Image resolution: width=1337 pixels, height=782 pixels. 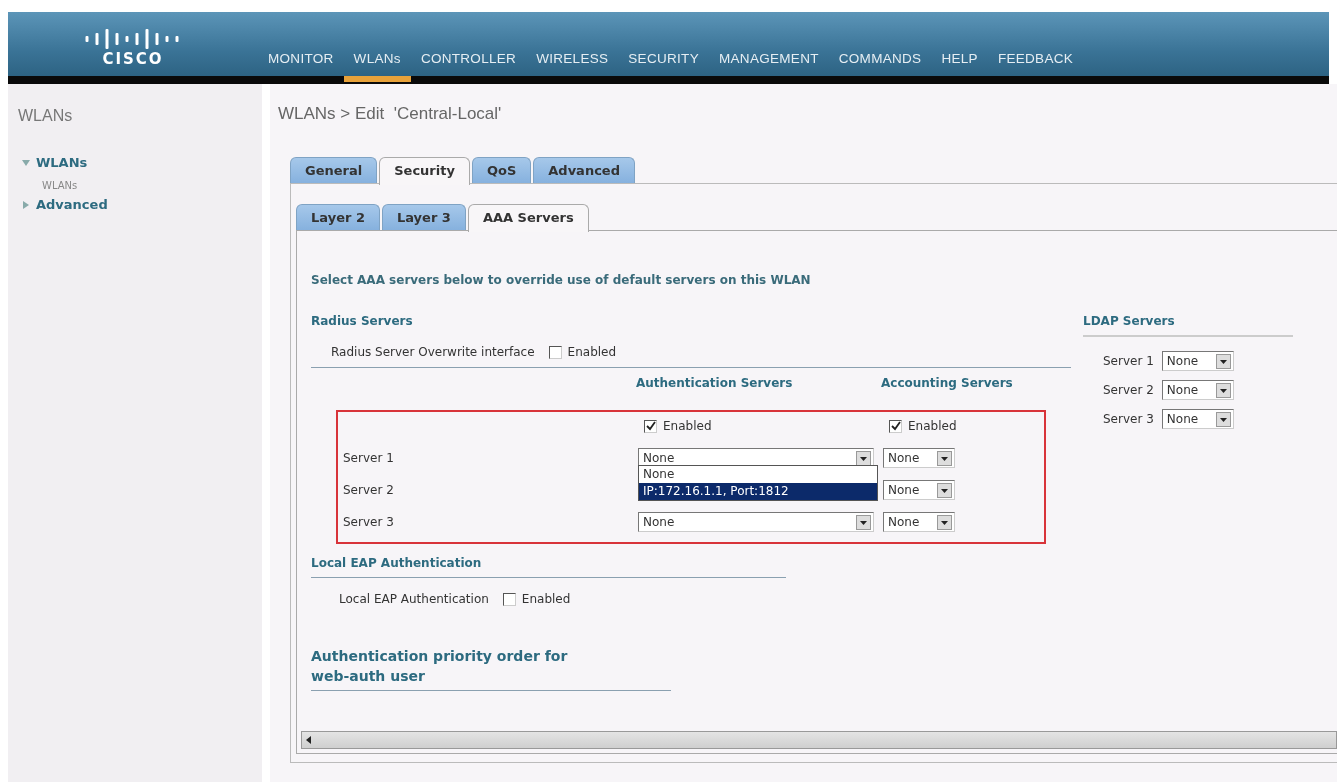 What do you see at coordinates (468, 66) in the screenshot?
I see `nav-item: CONTROLLER` at bounding box center [468, 66].